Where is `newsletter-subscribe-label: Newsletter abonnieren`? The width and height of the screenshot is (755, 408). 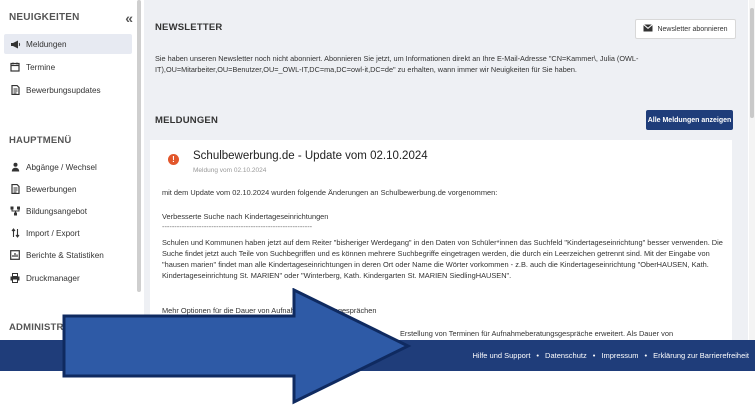
newsletter-subscribe-label: Newsletter abonnieren is located at coordinates (692, 29).